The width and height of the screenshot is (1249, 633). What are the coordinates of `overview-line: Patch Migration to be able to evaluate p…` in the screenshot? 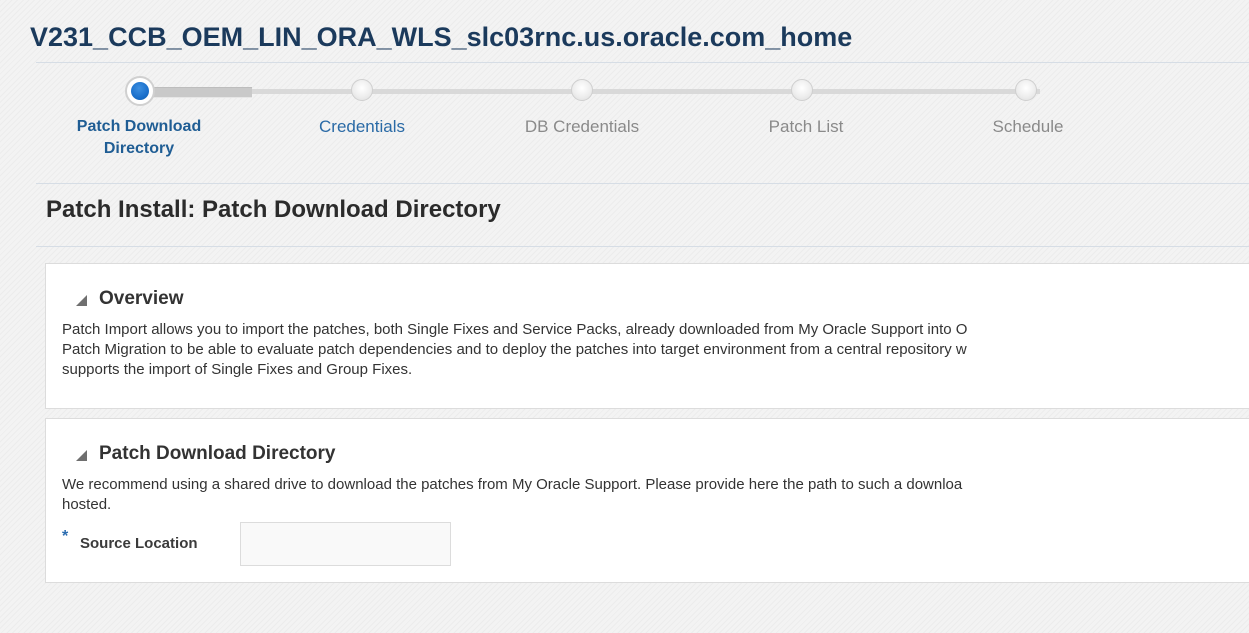 It's located at (514, 349).